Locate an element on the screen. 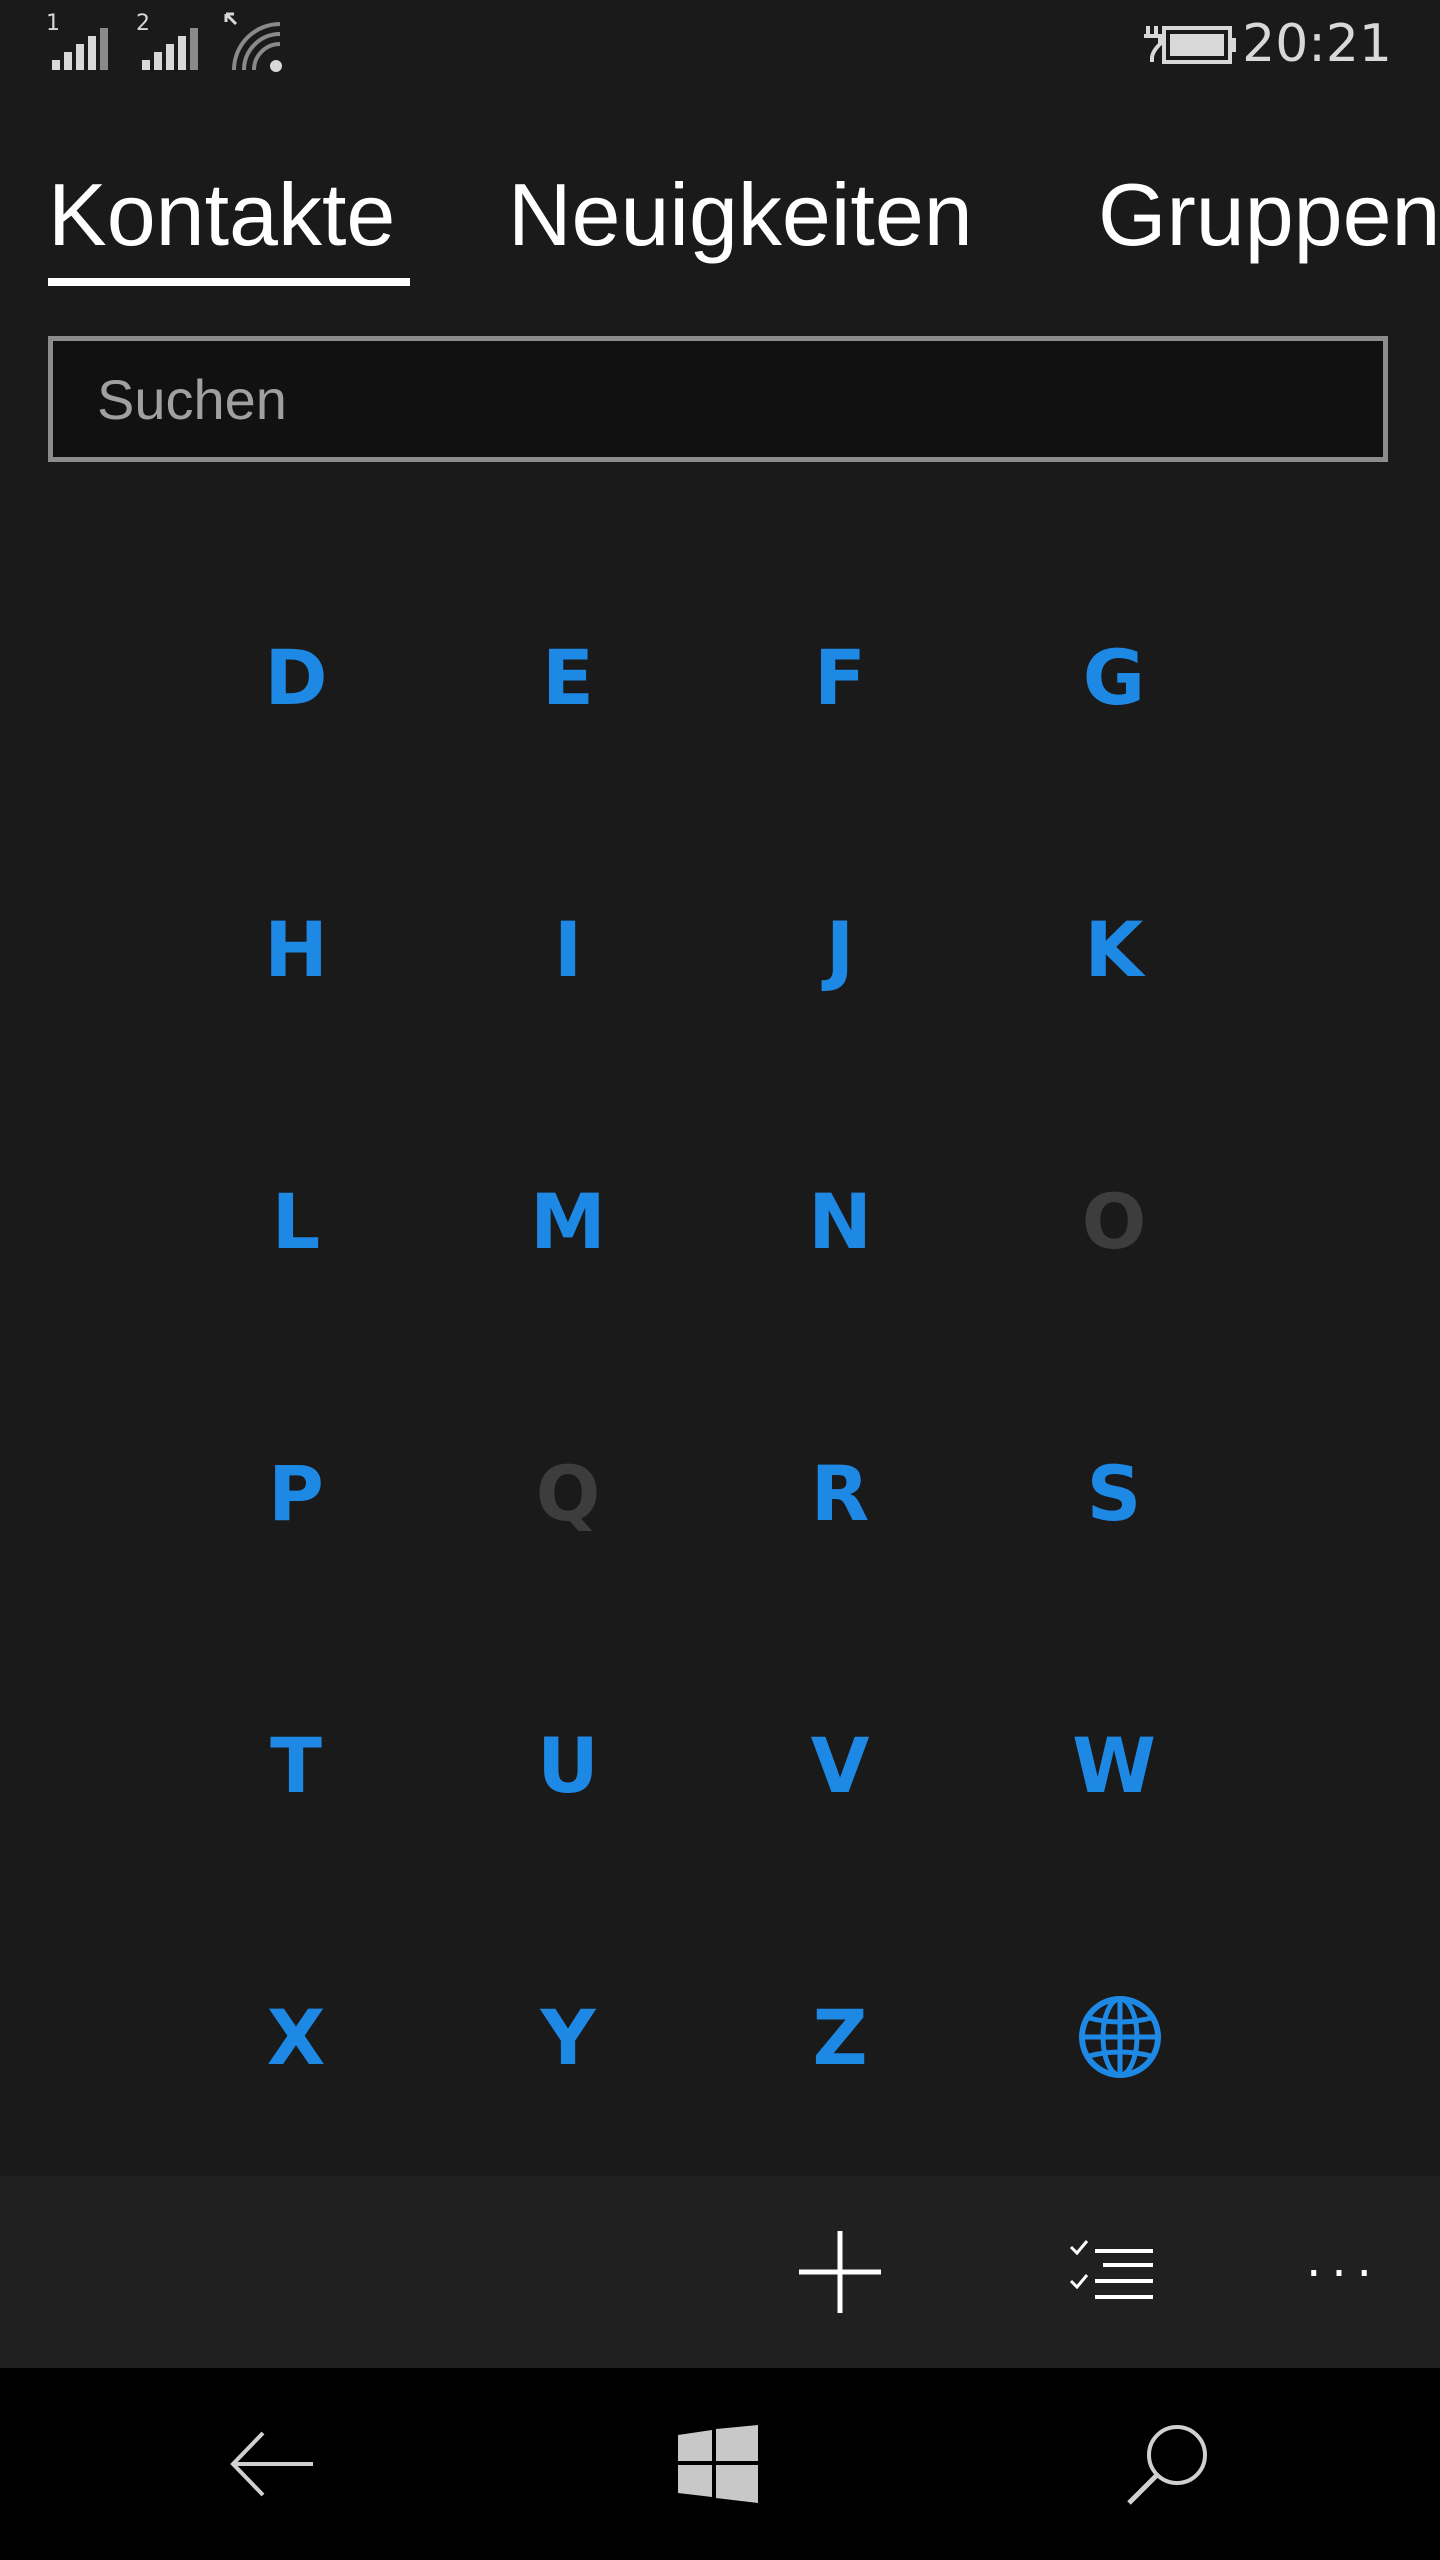  jump-letter-p: P is located at coordinates (296, 1494).